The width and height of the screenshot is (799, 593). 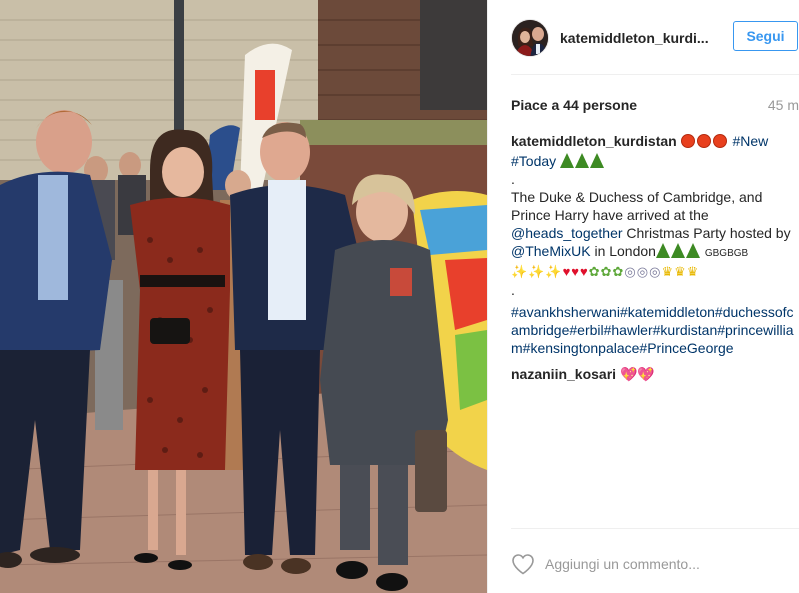 What do you see at coordinates (574, 105) in the screenshot?
I see `likes-count: Piace a 44 persone` at bounding box center [574, 105].